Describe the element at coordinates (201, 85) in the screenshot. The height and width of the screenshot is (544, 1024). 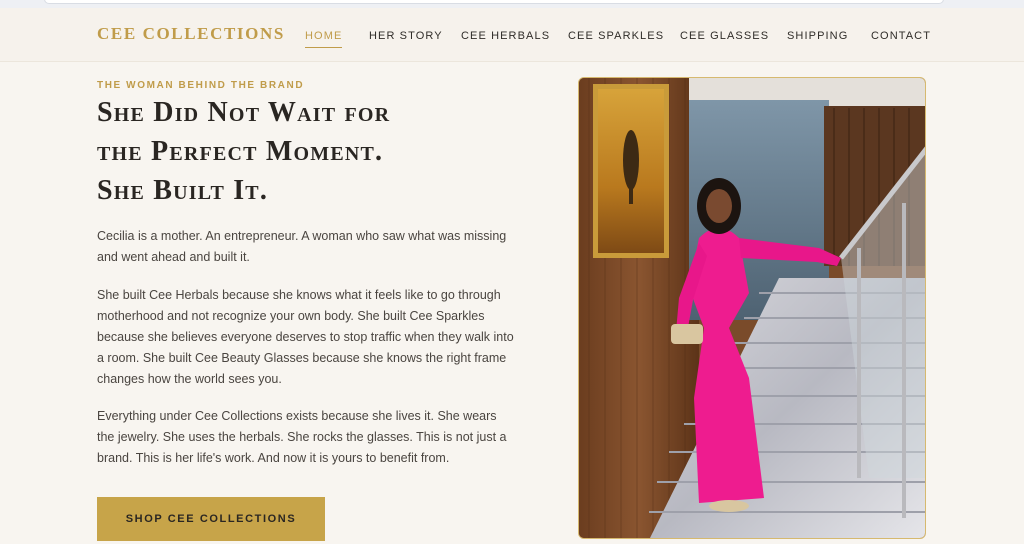
I see `section-eyebrow: THE WOMAN BEHIND THE BRAND` at that location.